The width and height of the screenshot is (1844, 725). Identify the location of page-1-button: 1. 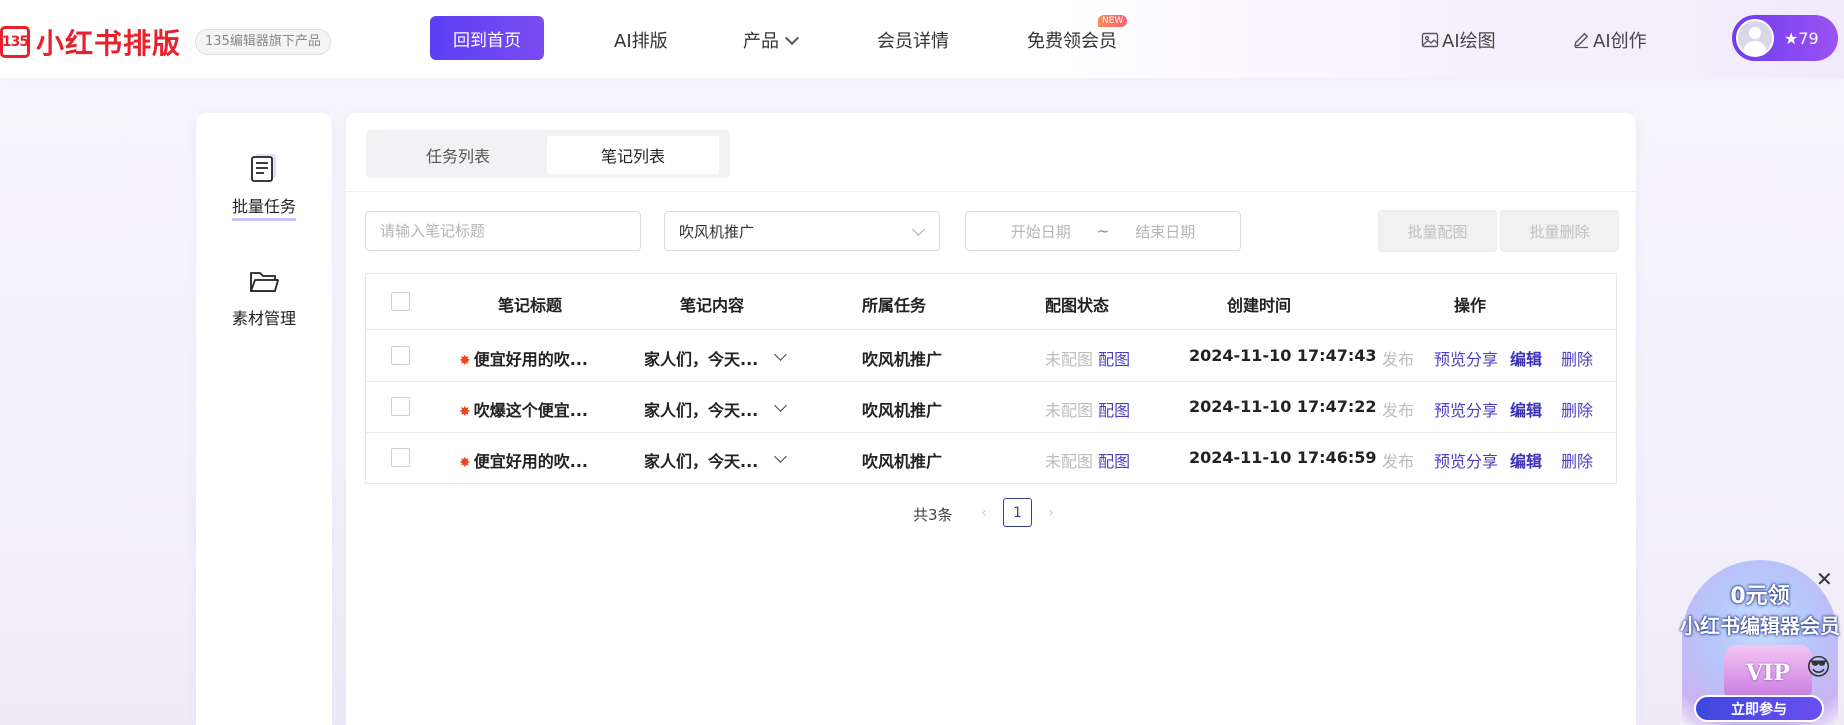
(1017, 512).